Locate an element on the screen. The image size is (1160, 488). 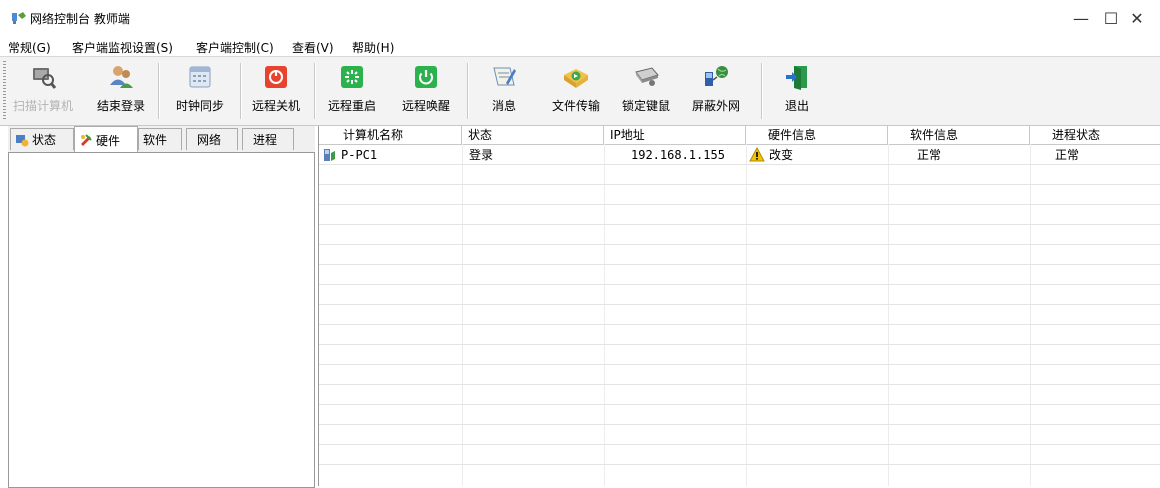
block-internet-icon is located at coordinates (716, 77).